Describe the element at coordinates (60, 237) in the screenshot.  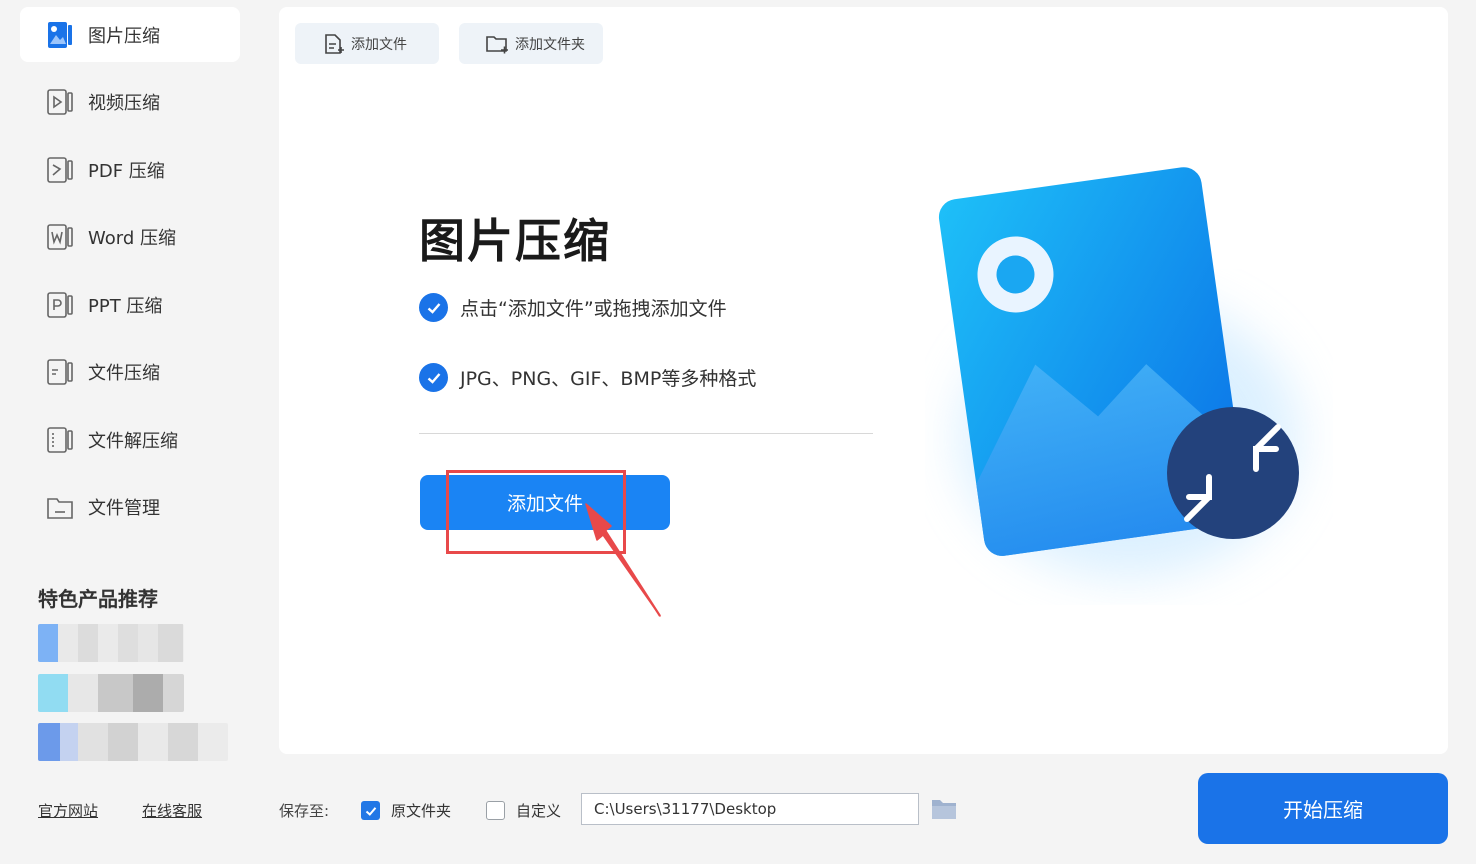
I see `word-compress-icon` at that location.